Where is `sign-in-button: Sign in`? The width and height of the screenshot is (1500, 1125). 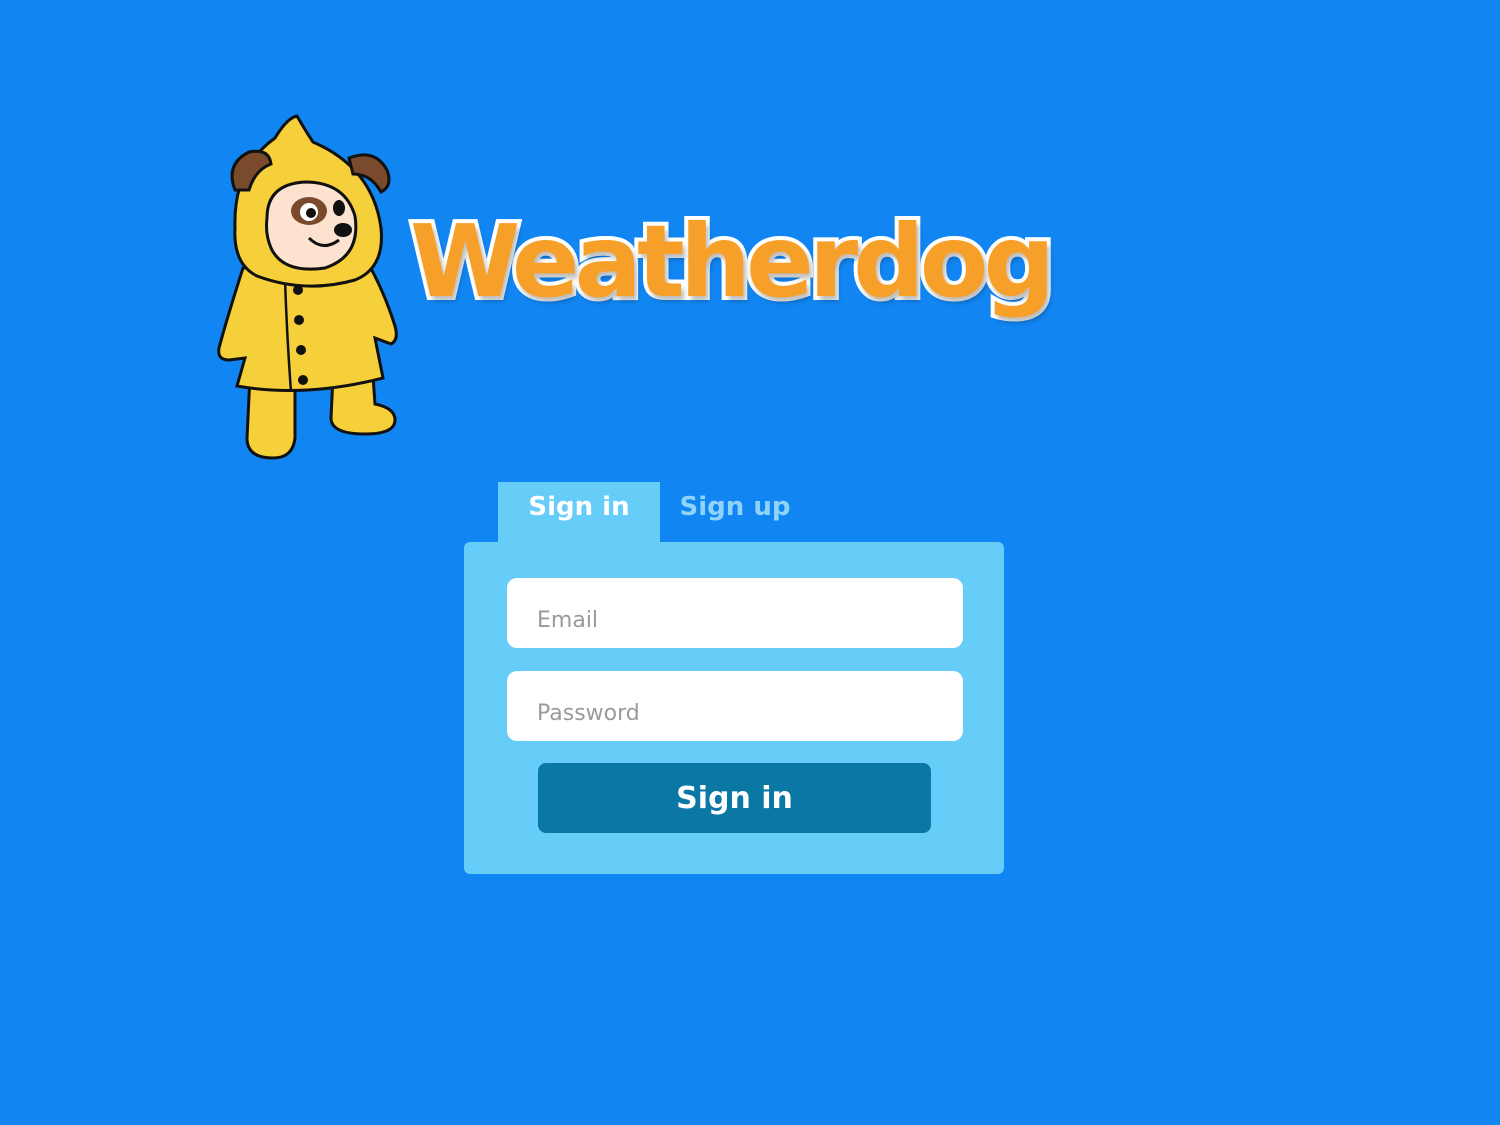 sign-in-button: Sign in is located at coordinates (734, 798).